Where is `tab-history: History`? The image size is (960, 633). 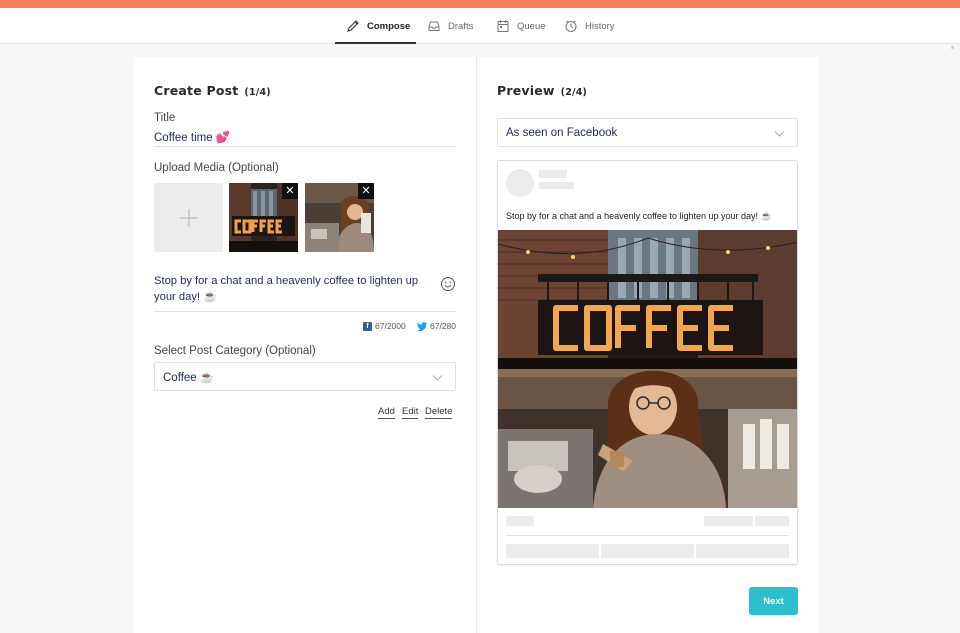
tab-history: History is located at coordinates (589, 26).